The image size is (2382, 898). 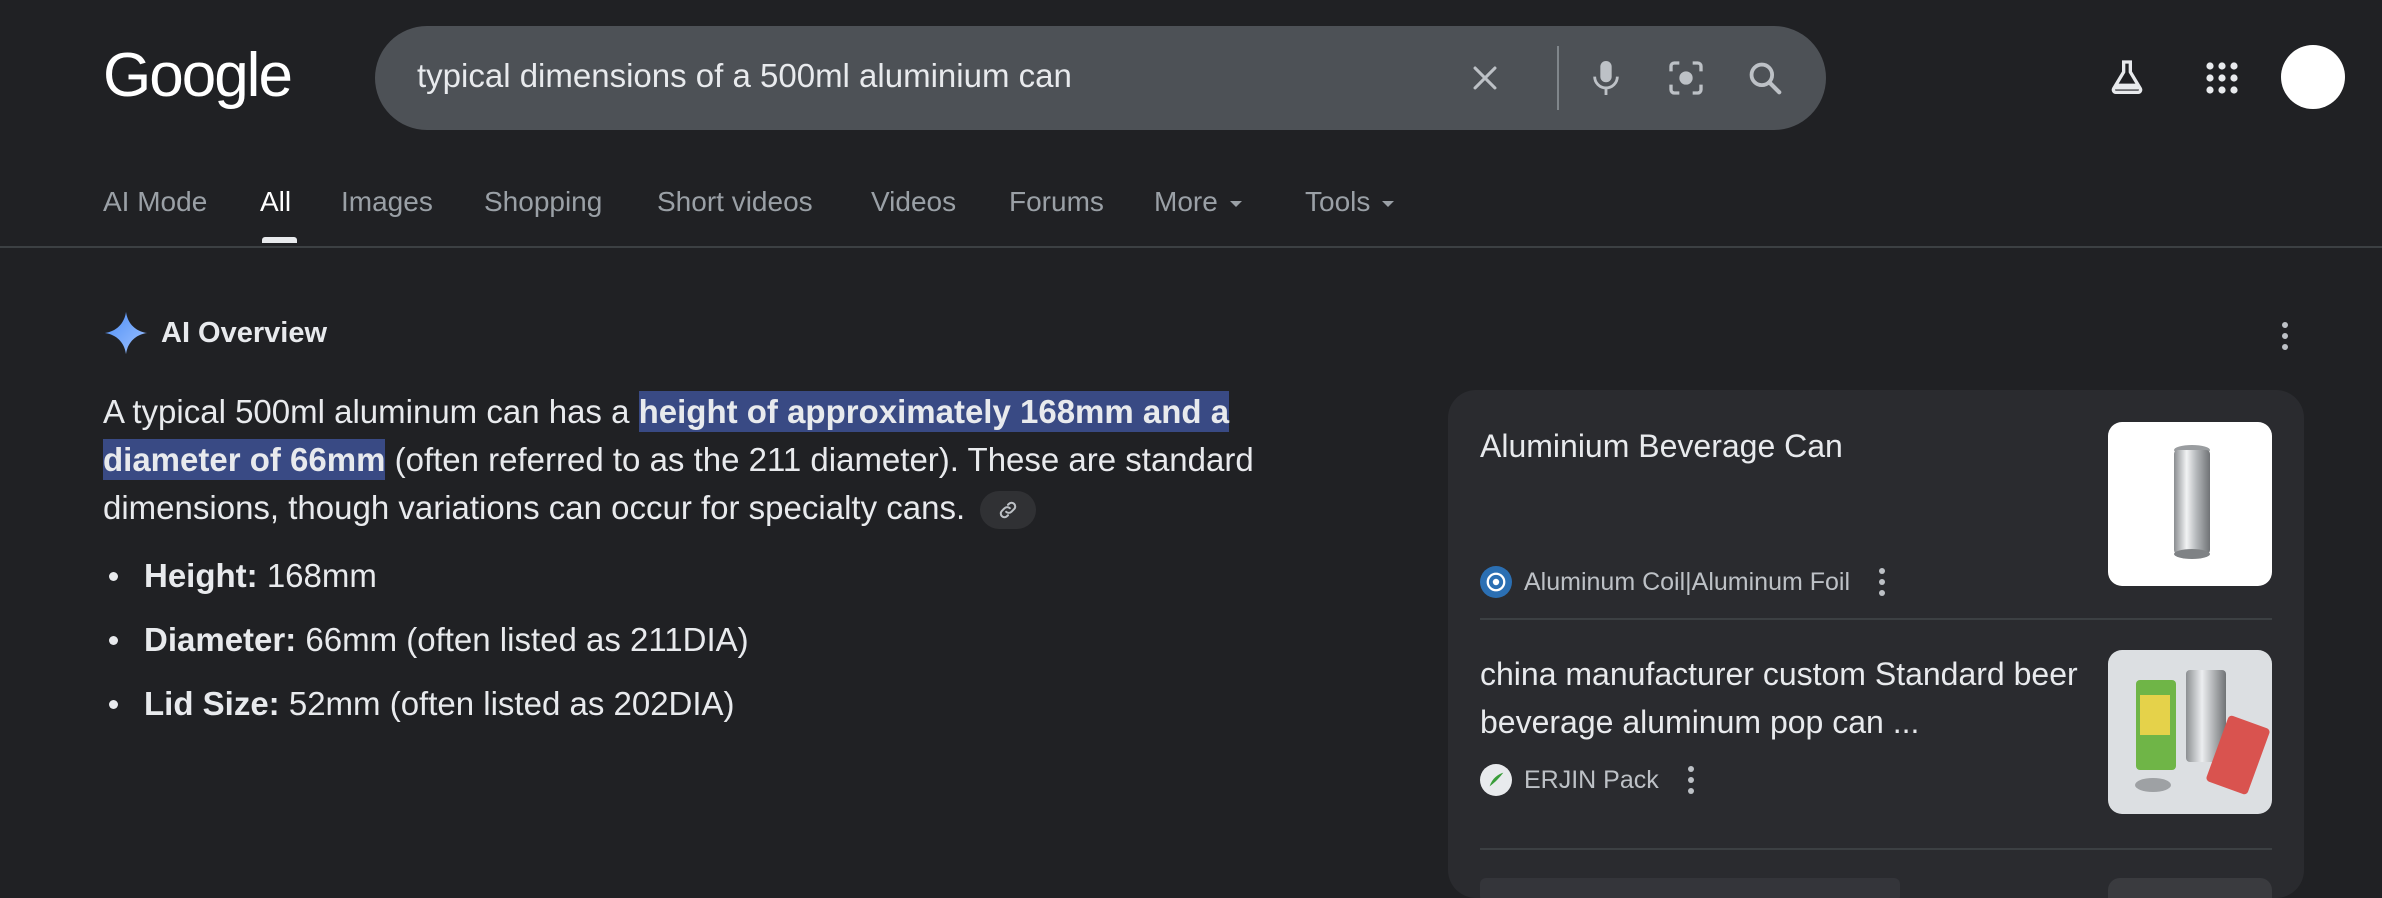 What do you see at coordinates (1056, 202) in the screenshot?
I see `tab-forums: Forums` at bounding box center [1056, 202].